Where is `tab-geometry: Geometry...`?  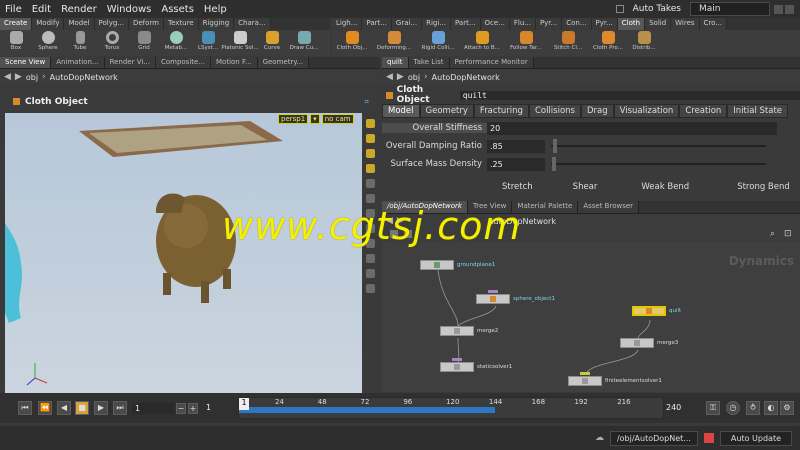 tab-geometry: Geometry... is located at coordinates (283, 62).